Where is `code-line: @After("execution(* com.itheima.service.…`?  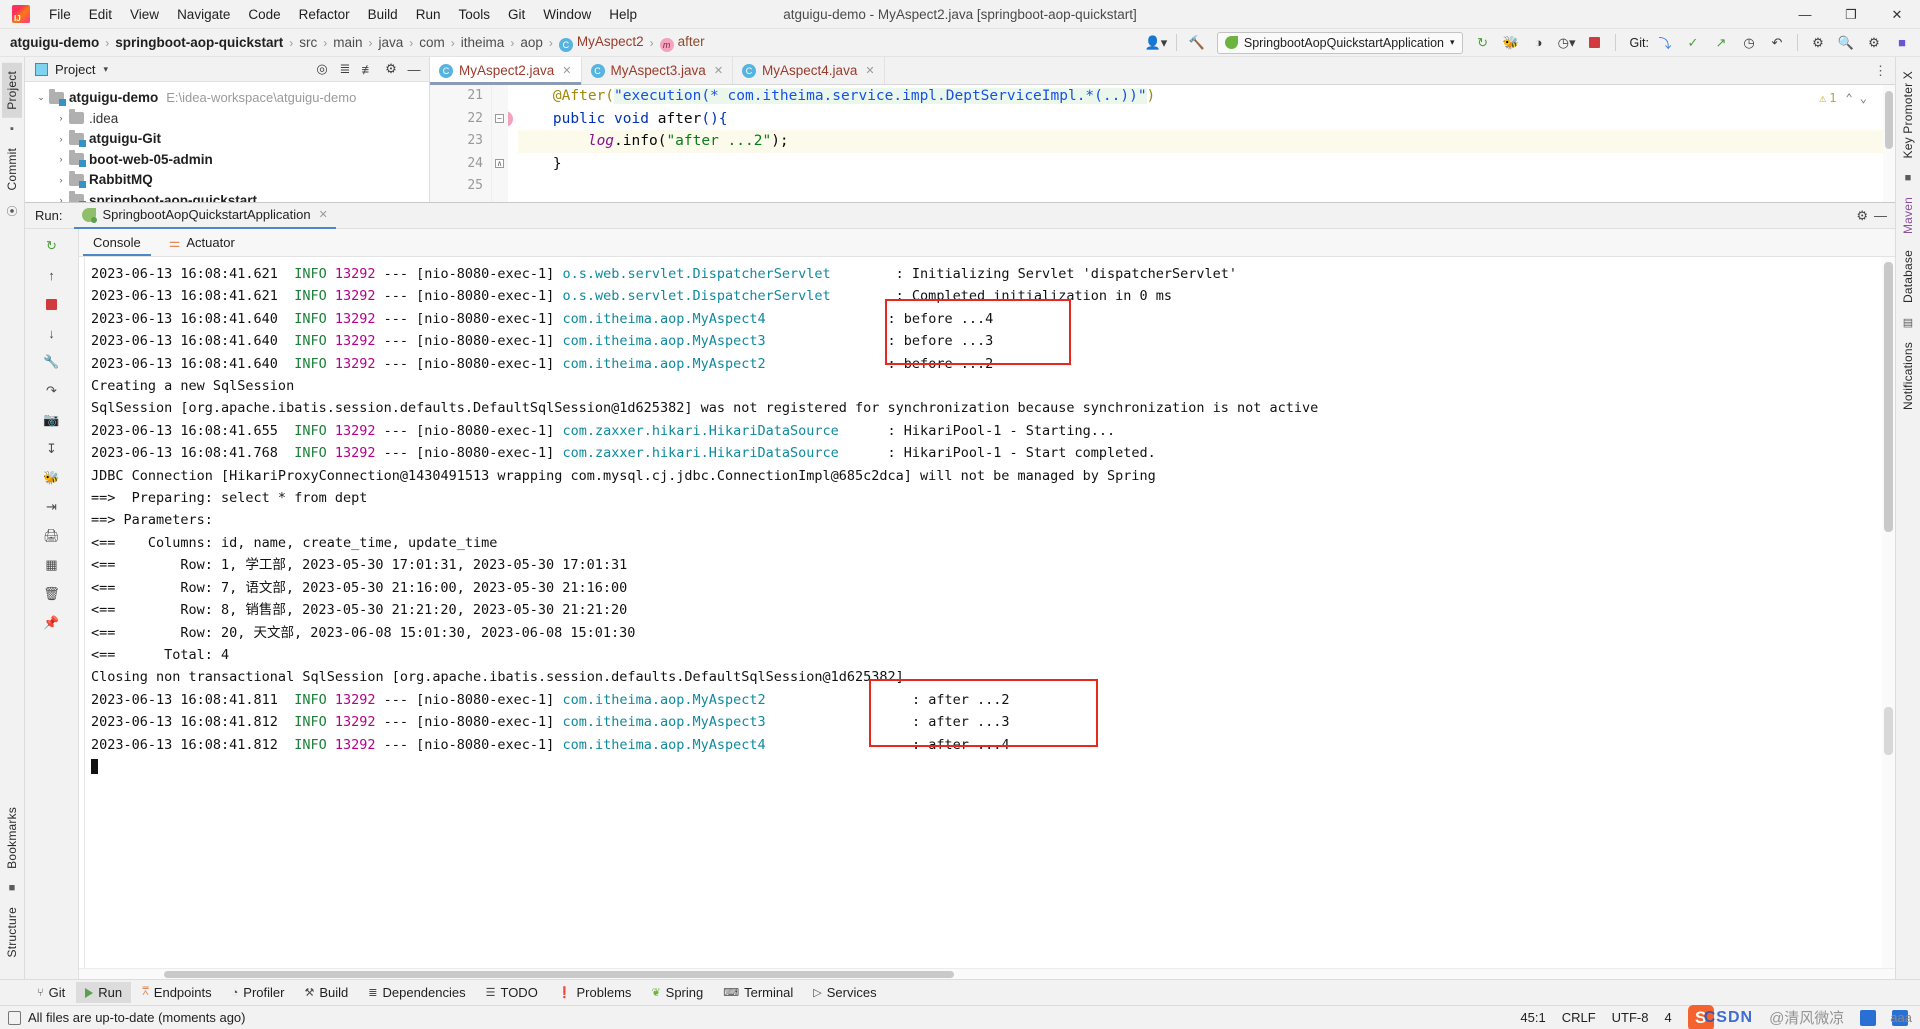 code-line: @After("execution(* com.itheima.service.… is located at coordinates (1206, 96).